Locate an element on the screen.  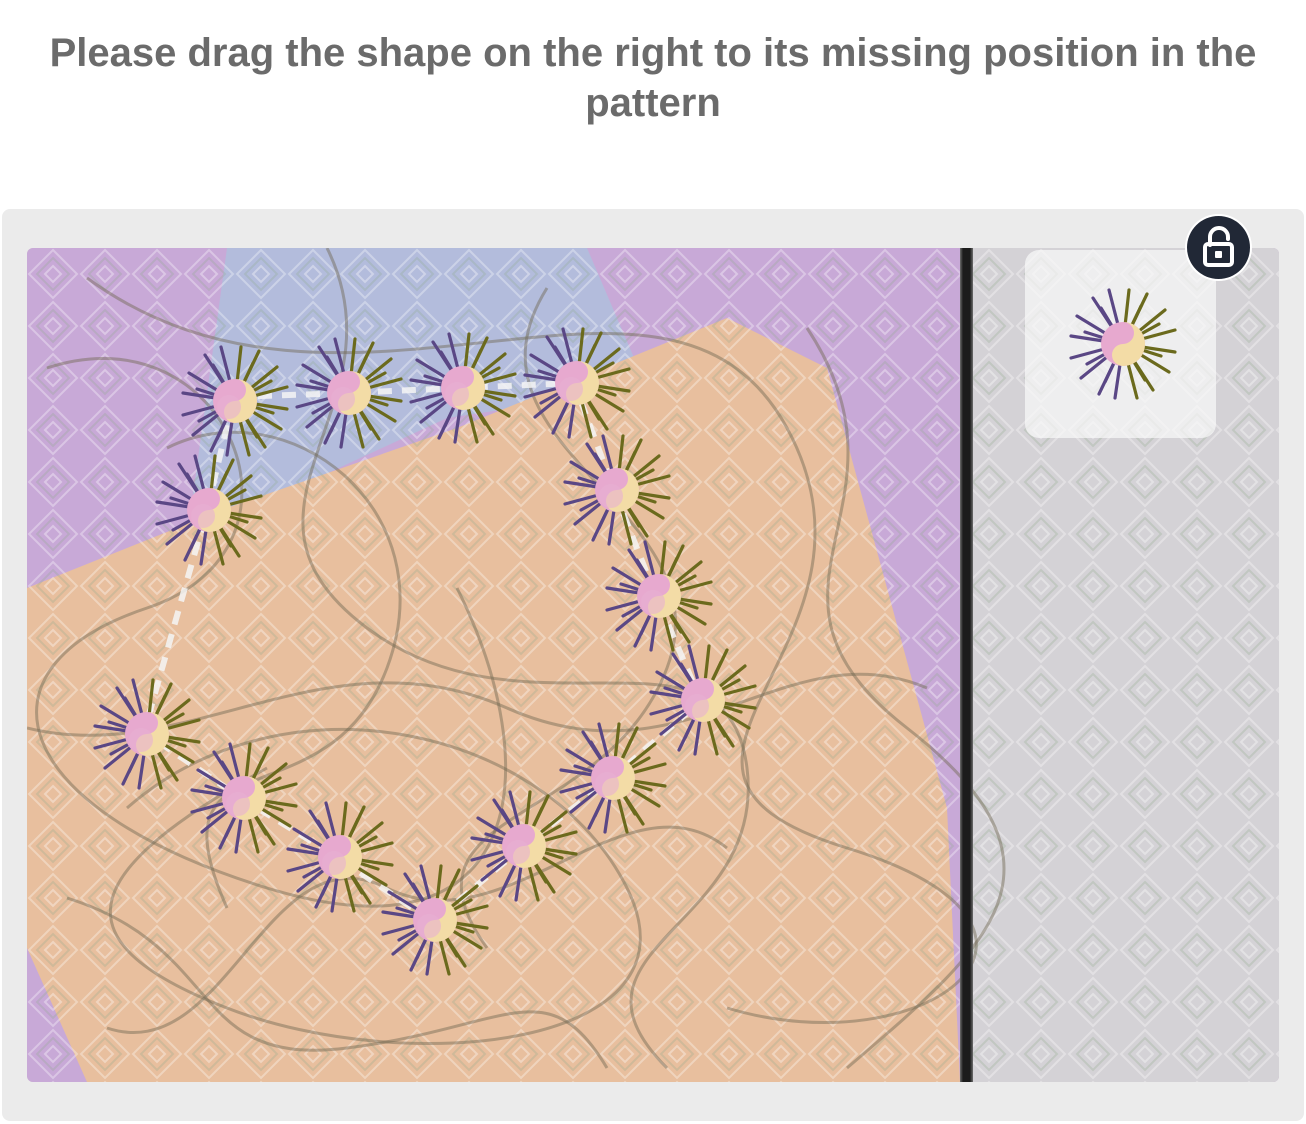
tray-divider is located at coordinates (966, 665).